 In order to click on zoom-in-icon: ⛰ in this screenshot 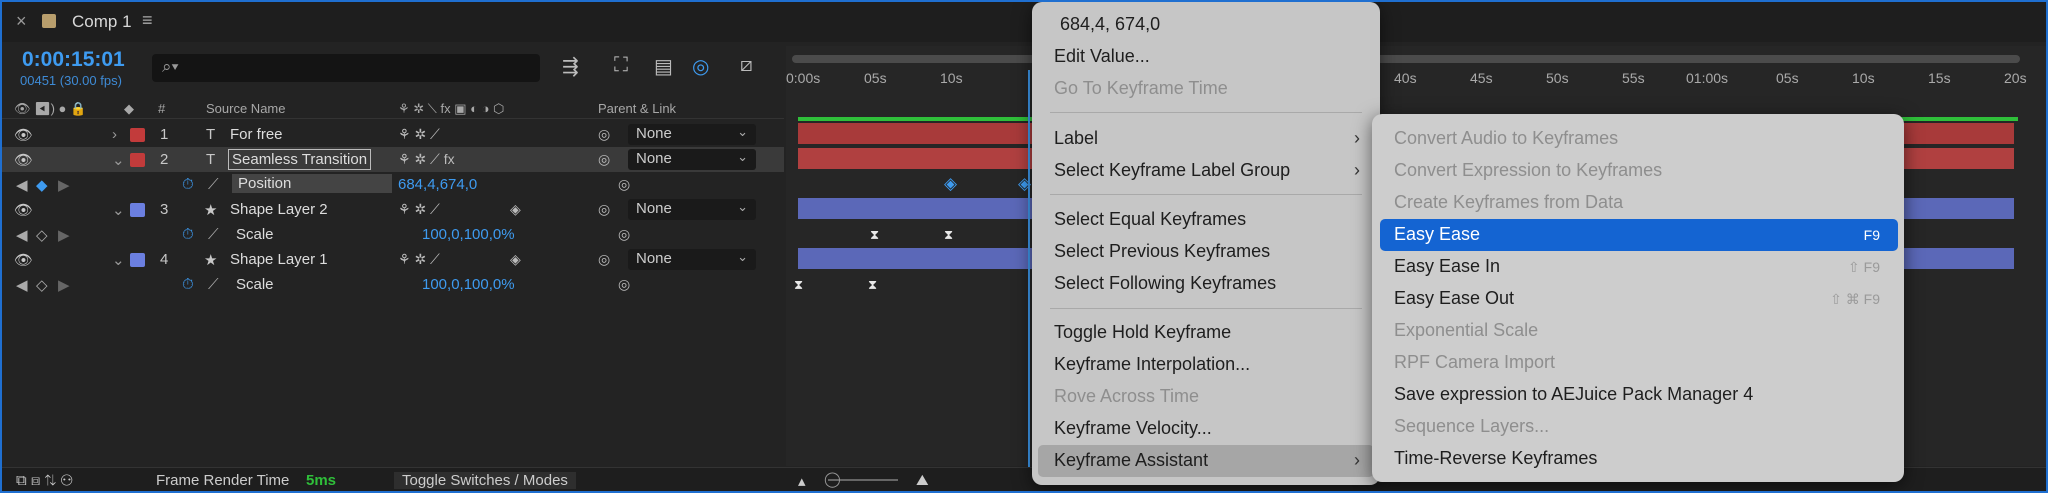, I will do `click(922, 480)`.